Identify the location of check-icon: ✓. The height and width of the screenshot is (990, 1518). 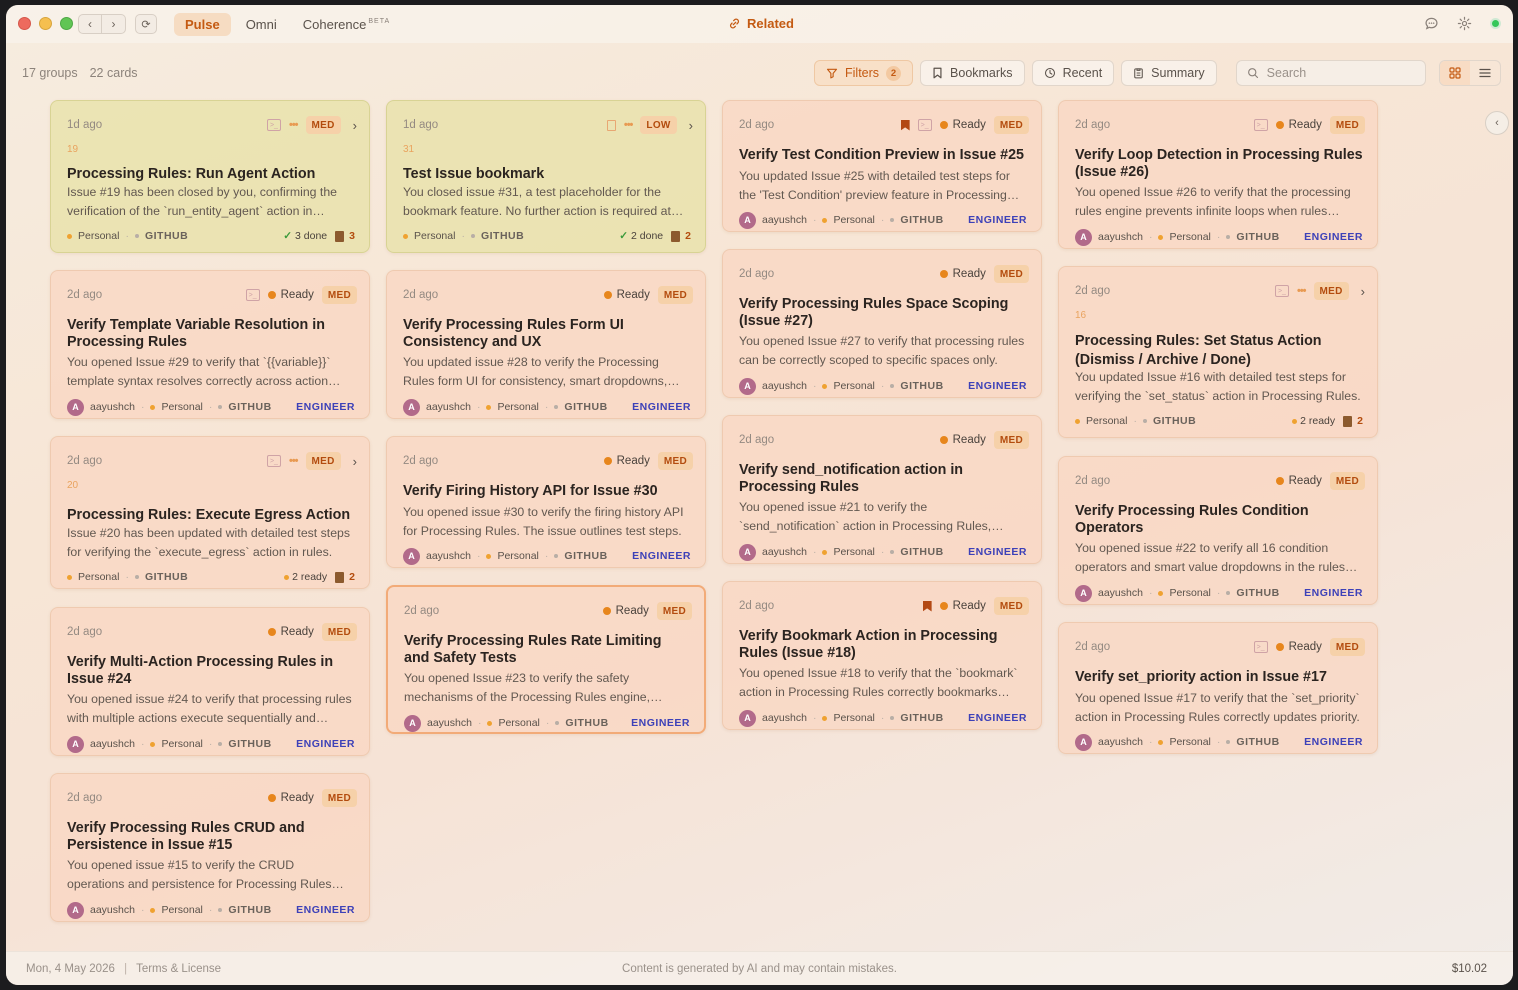
(624, 236).